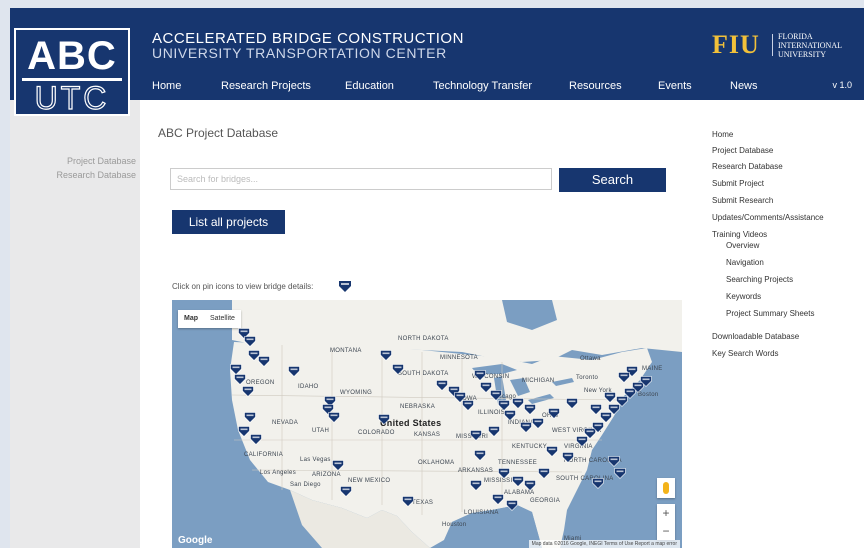 This screenshot has width=864, height=548. I want to click on map-tab-map: Map, so click(191, 319).